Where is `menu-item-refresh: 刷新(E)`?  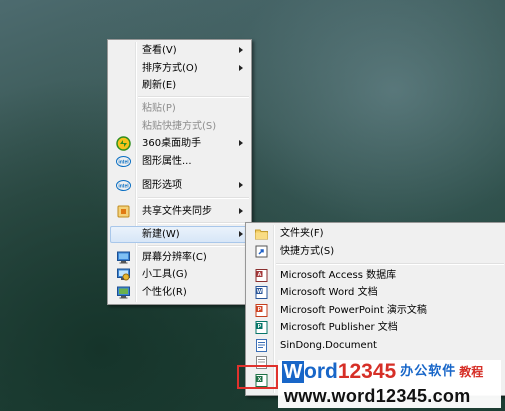
menu-item-refresh: 刷新(E) is located at coordinates (179, 85).